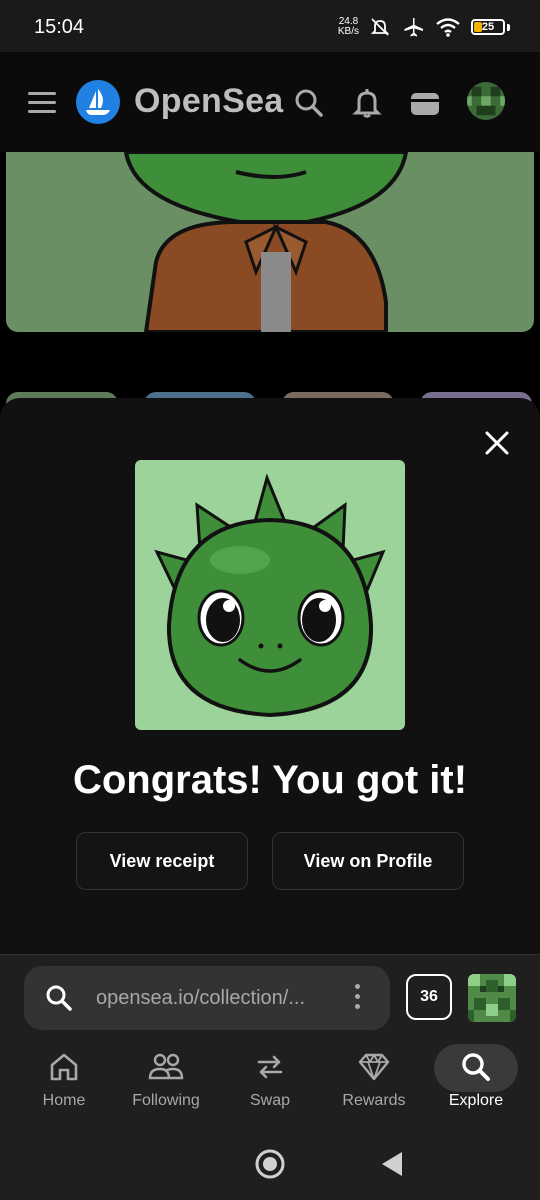 This screenshot has width=540, height=1200. Describe the element at coordinates (209, 101) in the screenshot. I see `brand-name: OpenSea` at that location.